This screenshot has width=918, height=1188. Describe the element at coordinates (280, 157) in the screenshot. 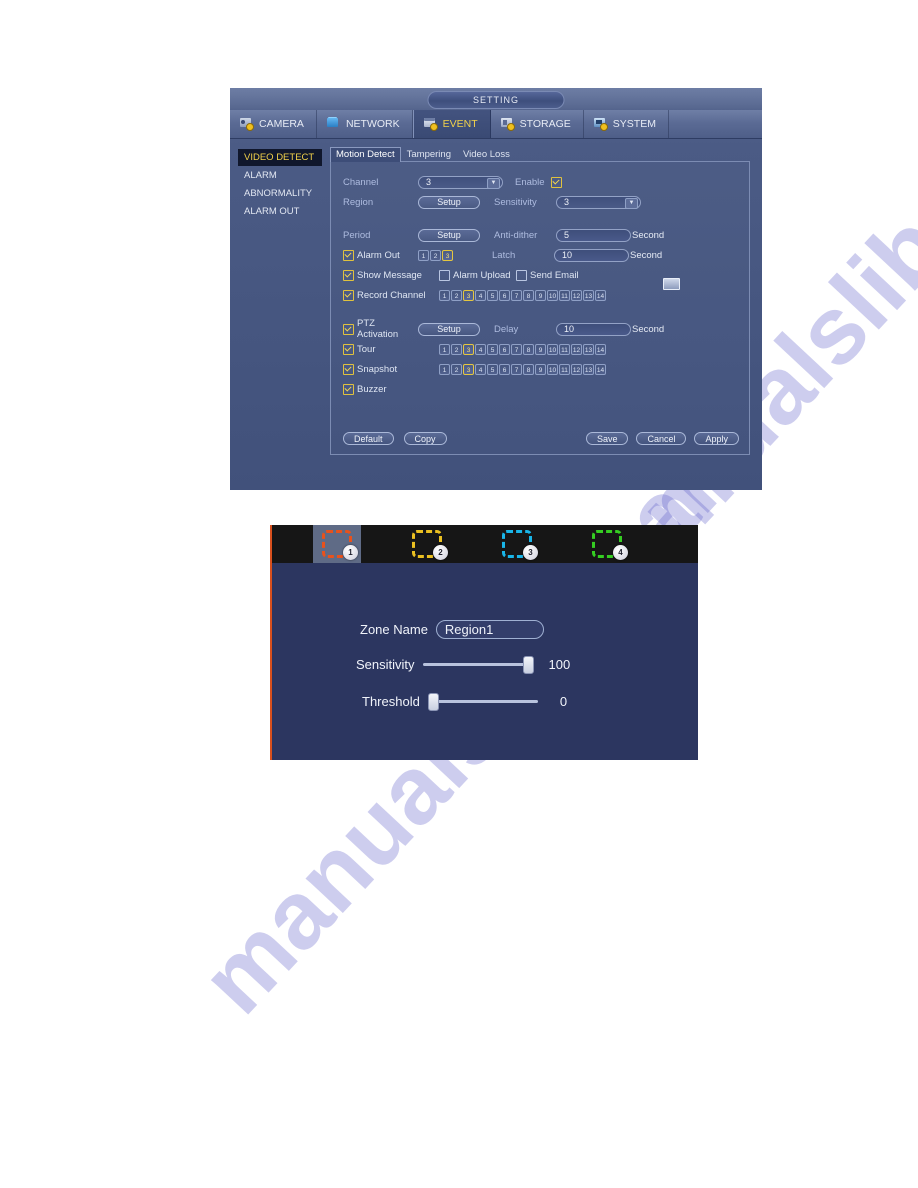

I see `sidebar-item-video-detect: VIDEO DETECT` at that location.